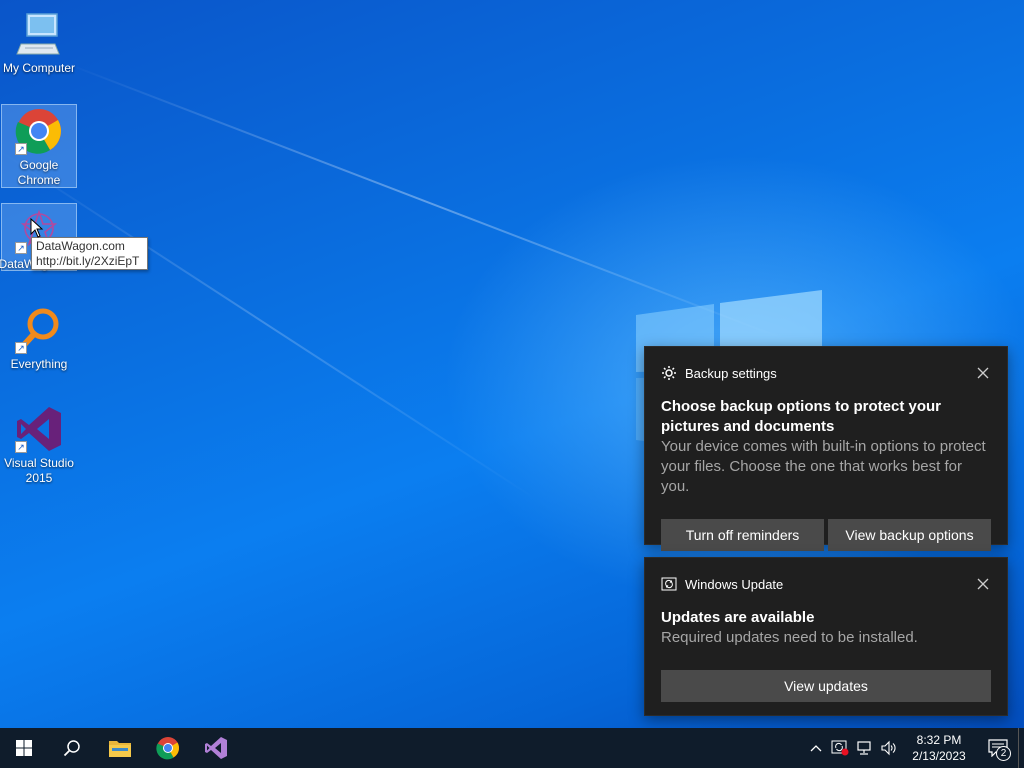 Image resolution: width=1024 pixels, height=768 pixels. What do you see at coordinates (909, 535) in the screenshot?
I see `view-backup-options-button: View backup options` at bounding box center [909, 535].